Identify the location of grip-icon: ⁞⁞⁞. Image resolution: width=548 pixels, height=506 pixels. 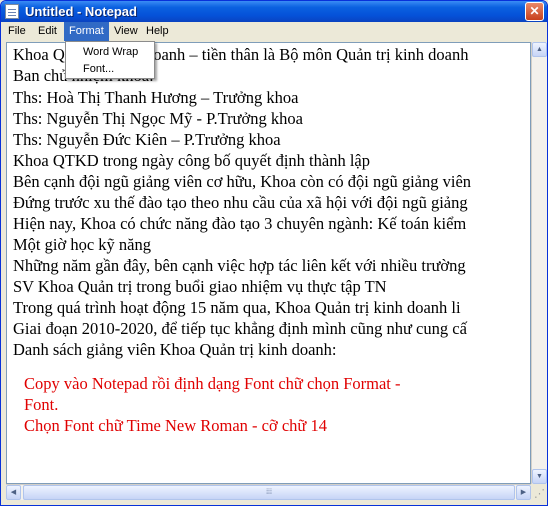
(269, 492).